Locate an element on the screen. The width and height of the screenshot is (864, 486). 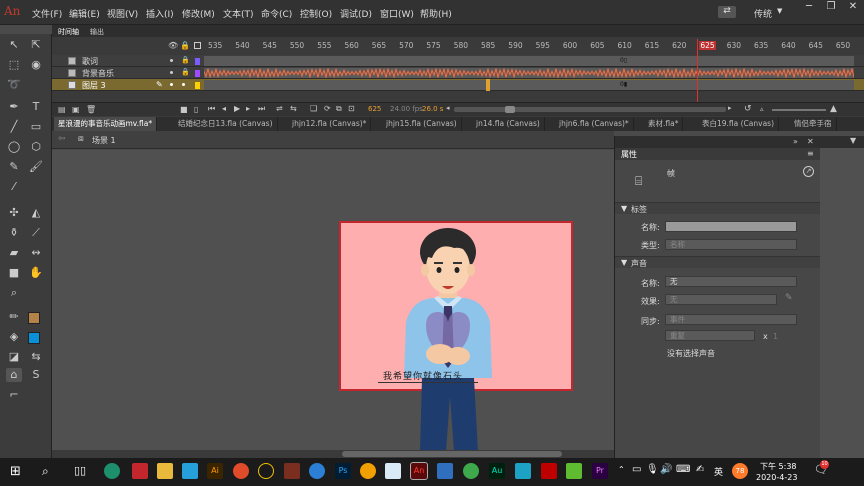
task-view-icon: ▯▯ is located at coordinates (80, 470).